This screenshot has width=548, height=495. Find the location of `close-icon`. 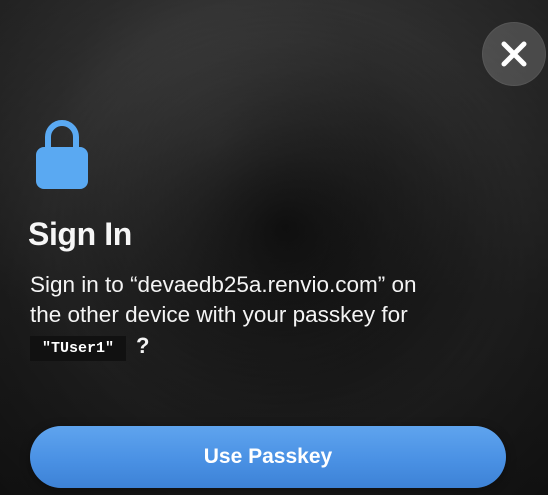

close-icon is located at coordinates (514, 54).